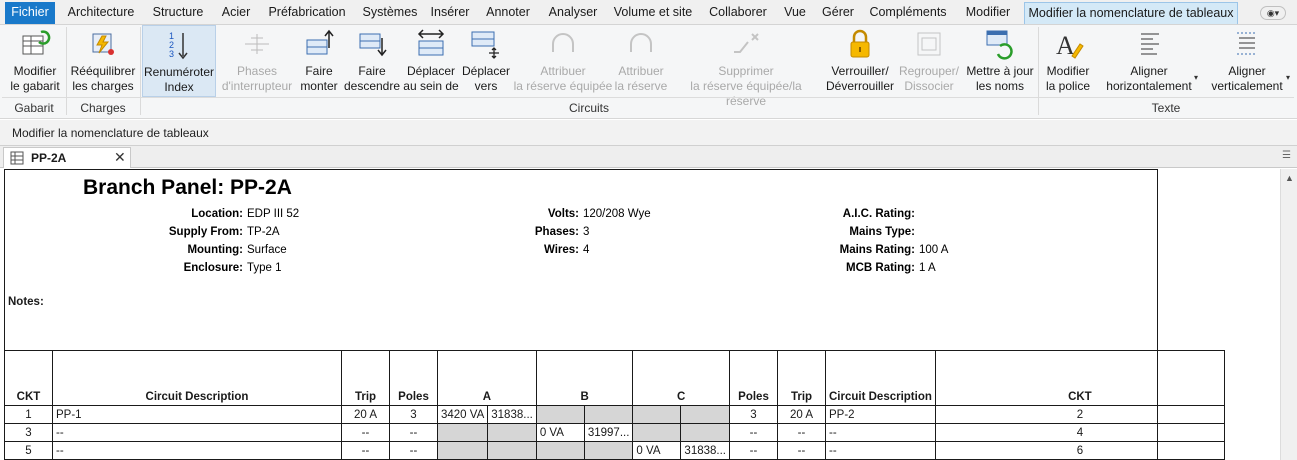 The height and width of the screenshot is (460, 1297). What do you see at coordinates (120, 157) in the screenshot?
I see `close-icon: ✕` at bounding box center [120, 157].